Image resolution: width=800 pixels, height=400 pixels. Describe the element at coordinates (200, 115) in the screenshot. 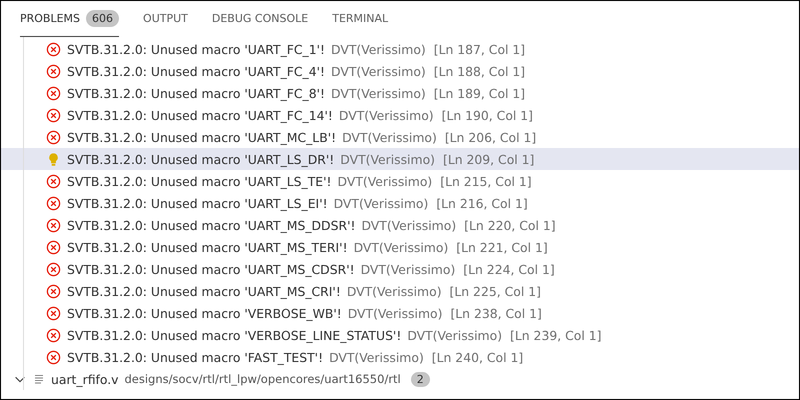

I see `problem-message: SVTB.31.2.0: Unused macro 'UART_FC_14'!` at that location.